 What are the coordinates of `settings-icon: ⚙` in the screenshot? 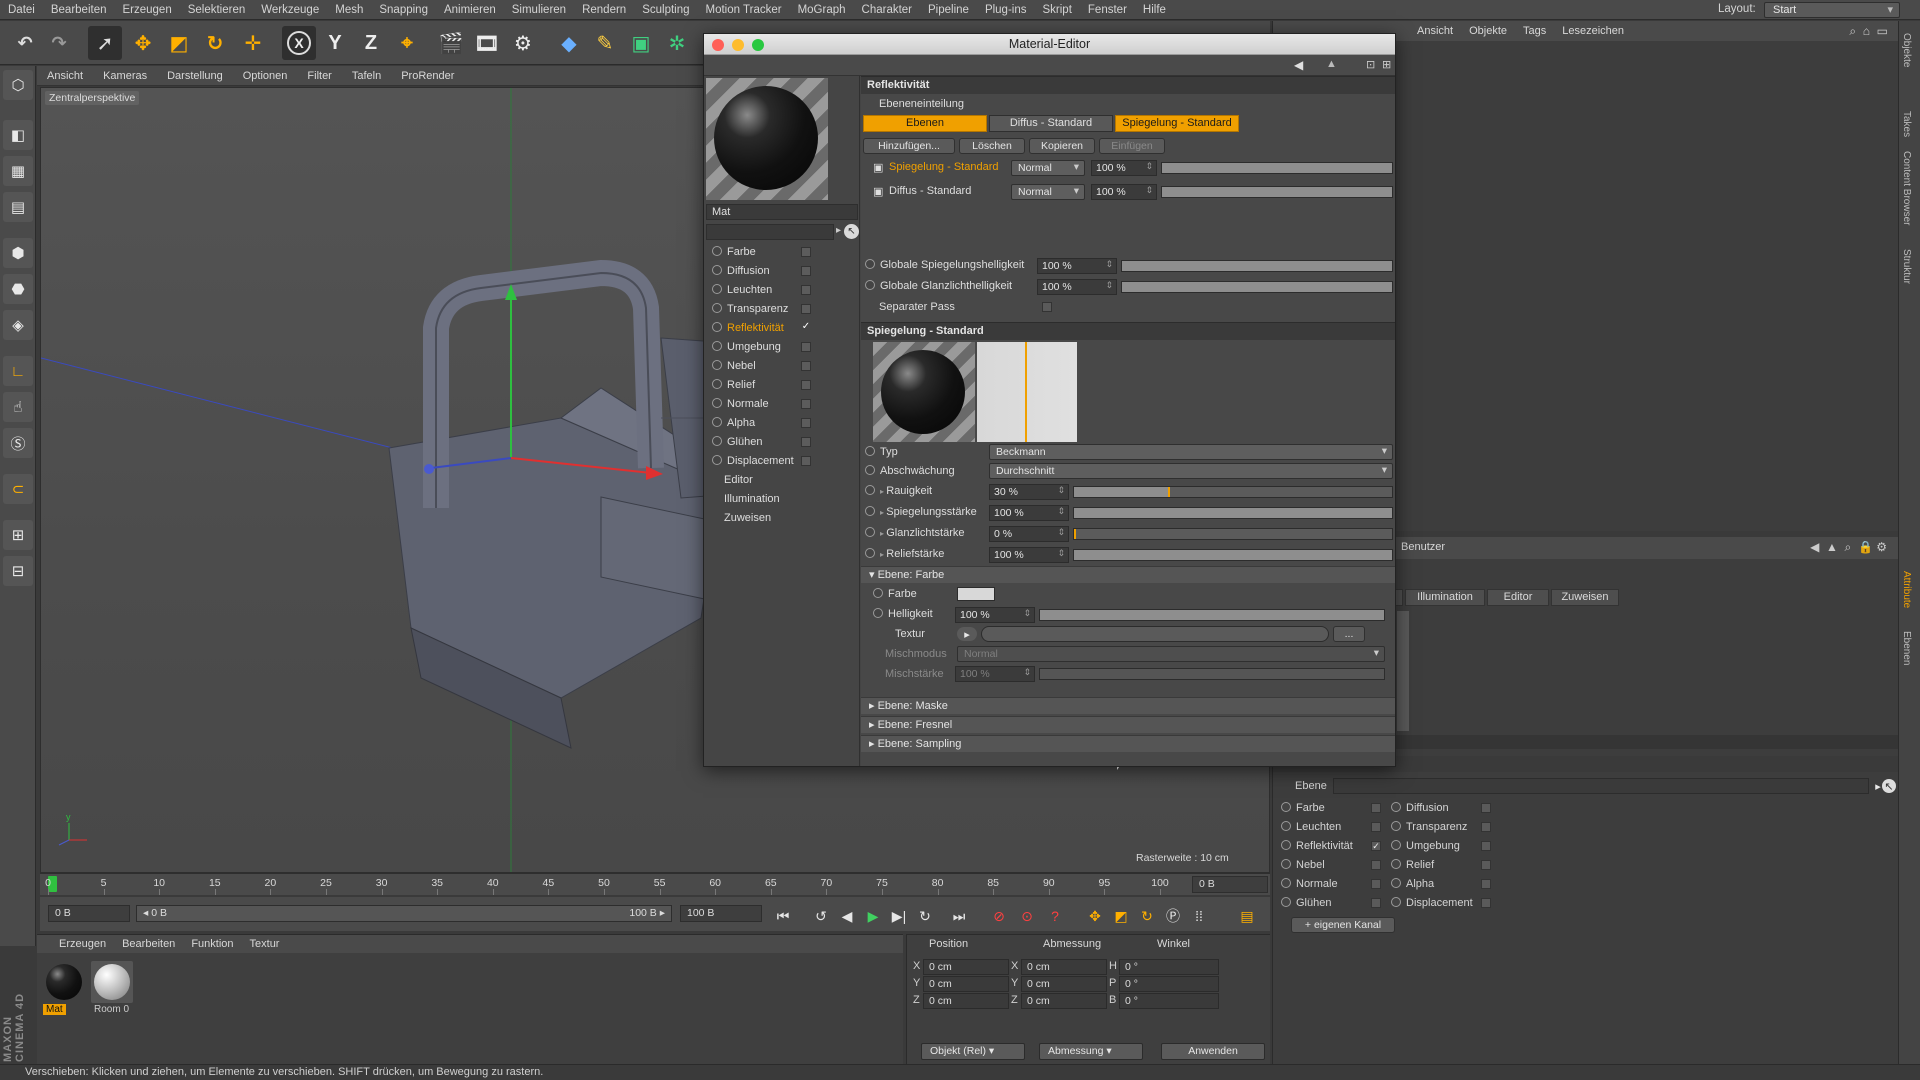 It's located at (1881, 547).